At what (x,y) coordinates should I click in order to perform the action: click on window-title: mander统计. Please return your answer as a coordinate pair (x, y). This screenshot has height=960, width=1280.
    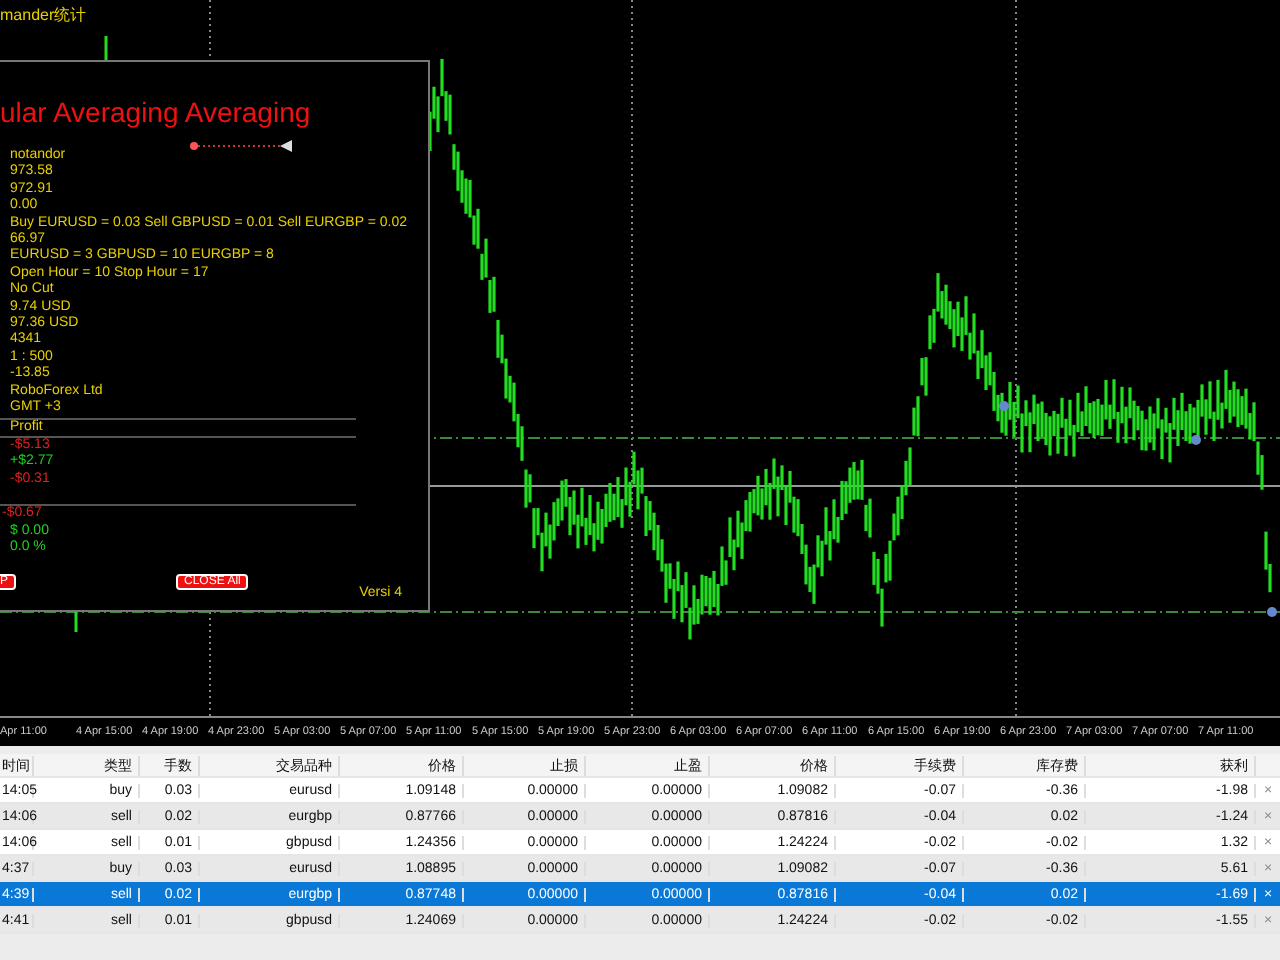
    Looking at the image, I should click on (43, 15).